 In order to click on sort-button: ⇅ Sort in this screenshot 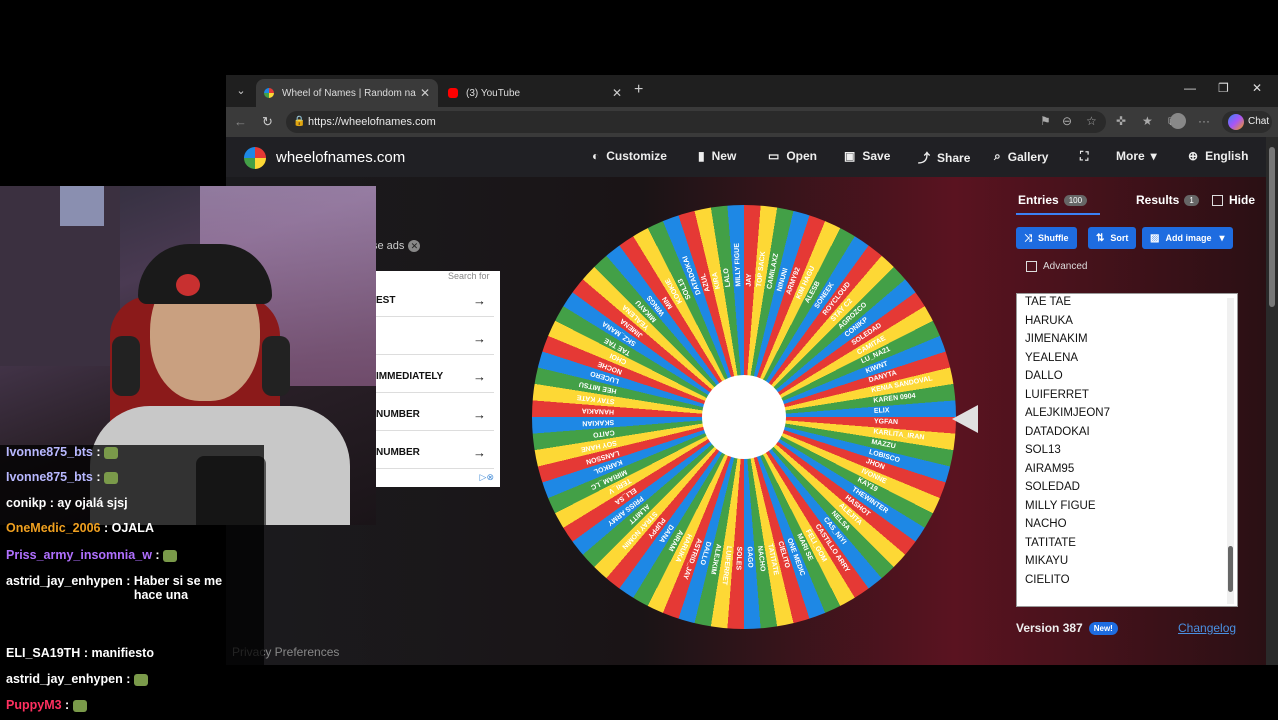, I will do `click(1112, 238)`.